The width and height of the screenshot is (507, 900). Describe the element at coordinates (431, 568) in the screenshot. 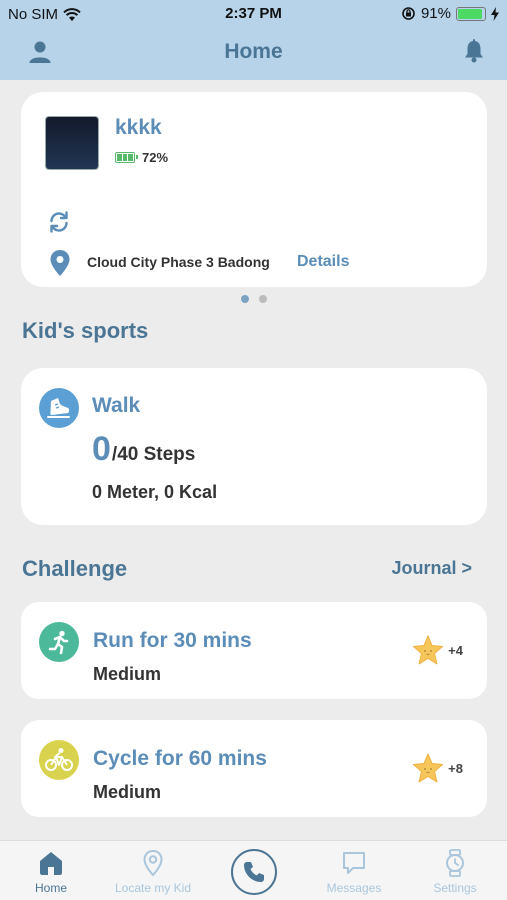

I see `journal-link: Journal >` at that location.